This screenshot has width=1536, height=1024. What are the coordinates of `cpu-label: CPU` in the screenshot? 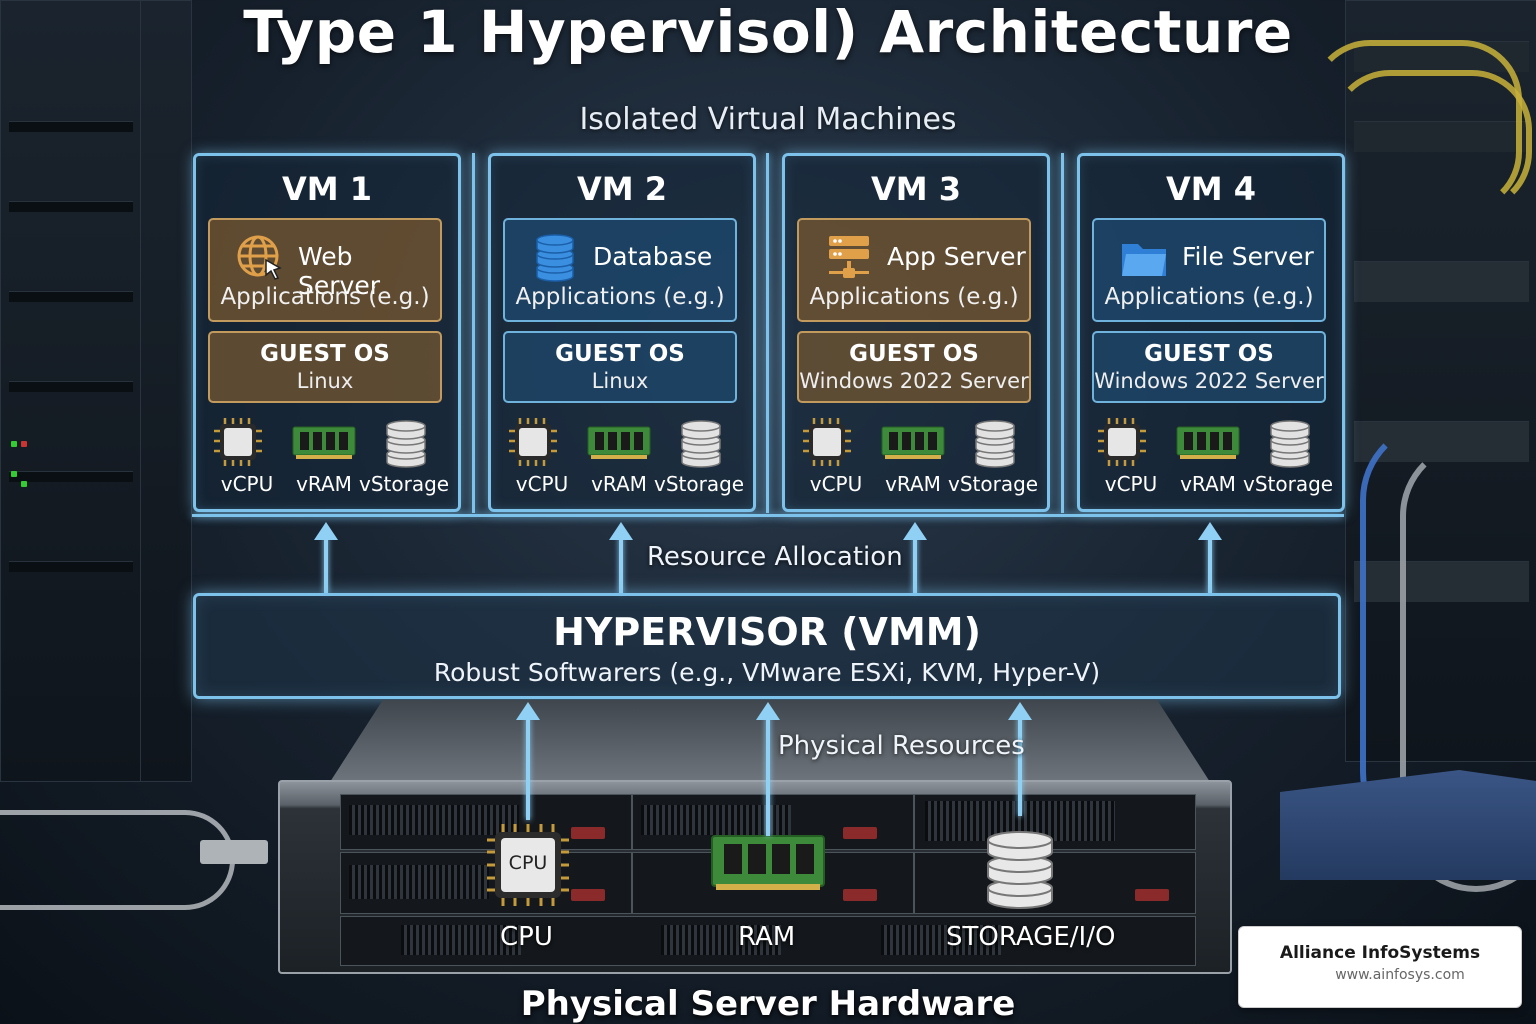 It's located at (526, 937).